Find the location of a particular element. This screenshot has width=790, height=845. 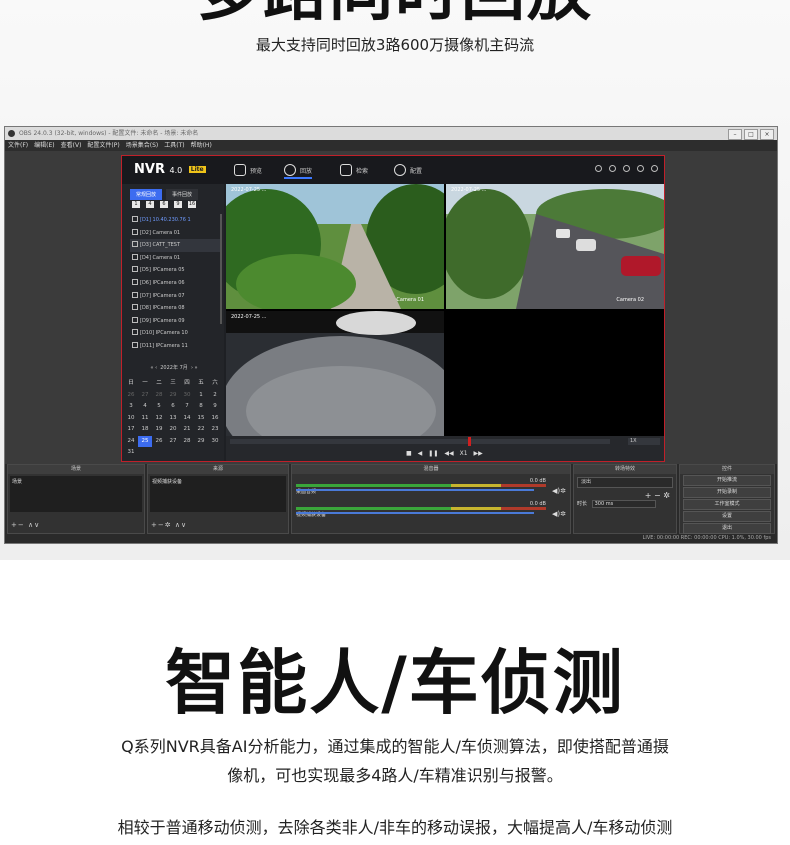

calendar-day: 21 is located at coordinates (187, 430).